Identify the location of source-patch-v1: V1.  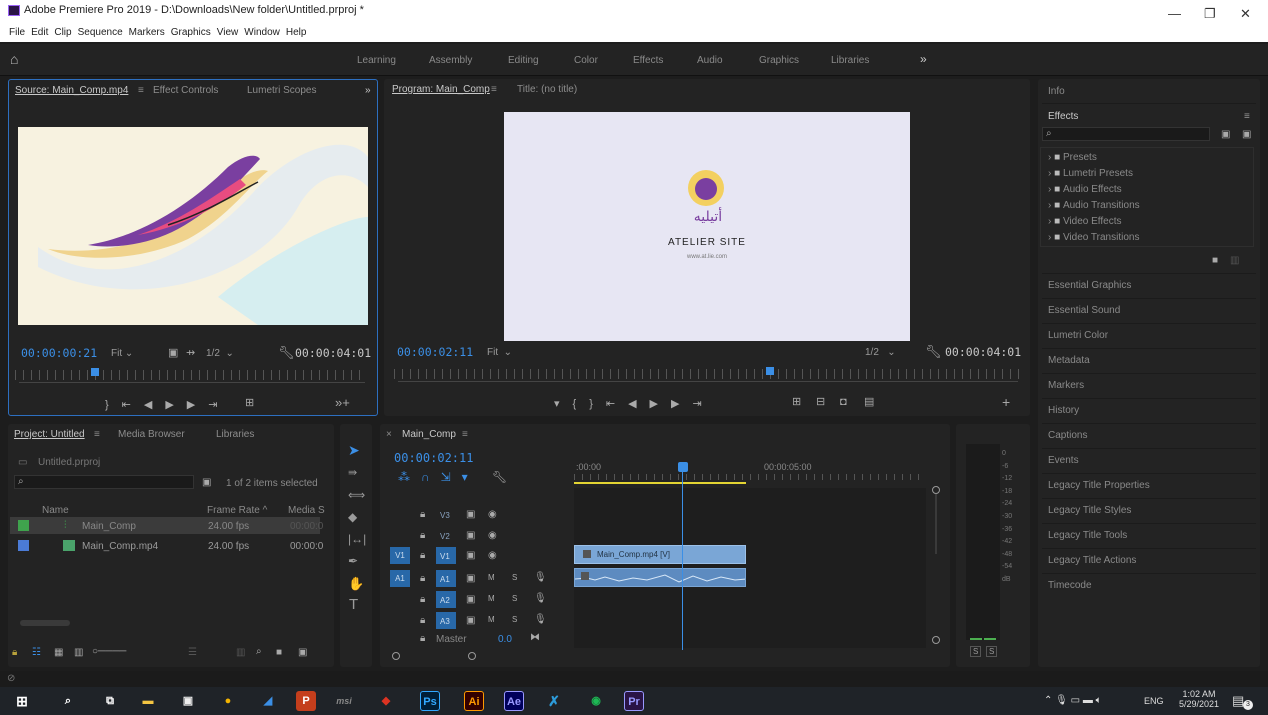
(400, 555).